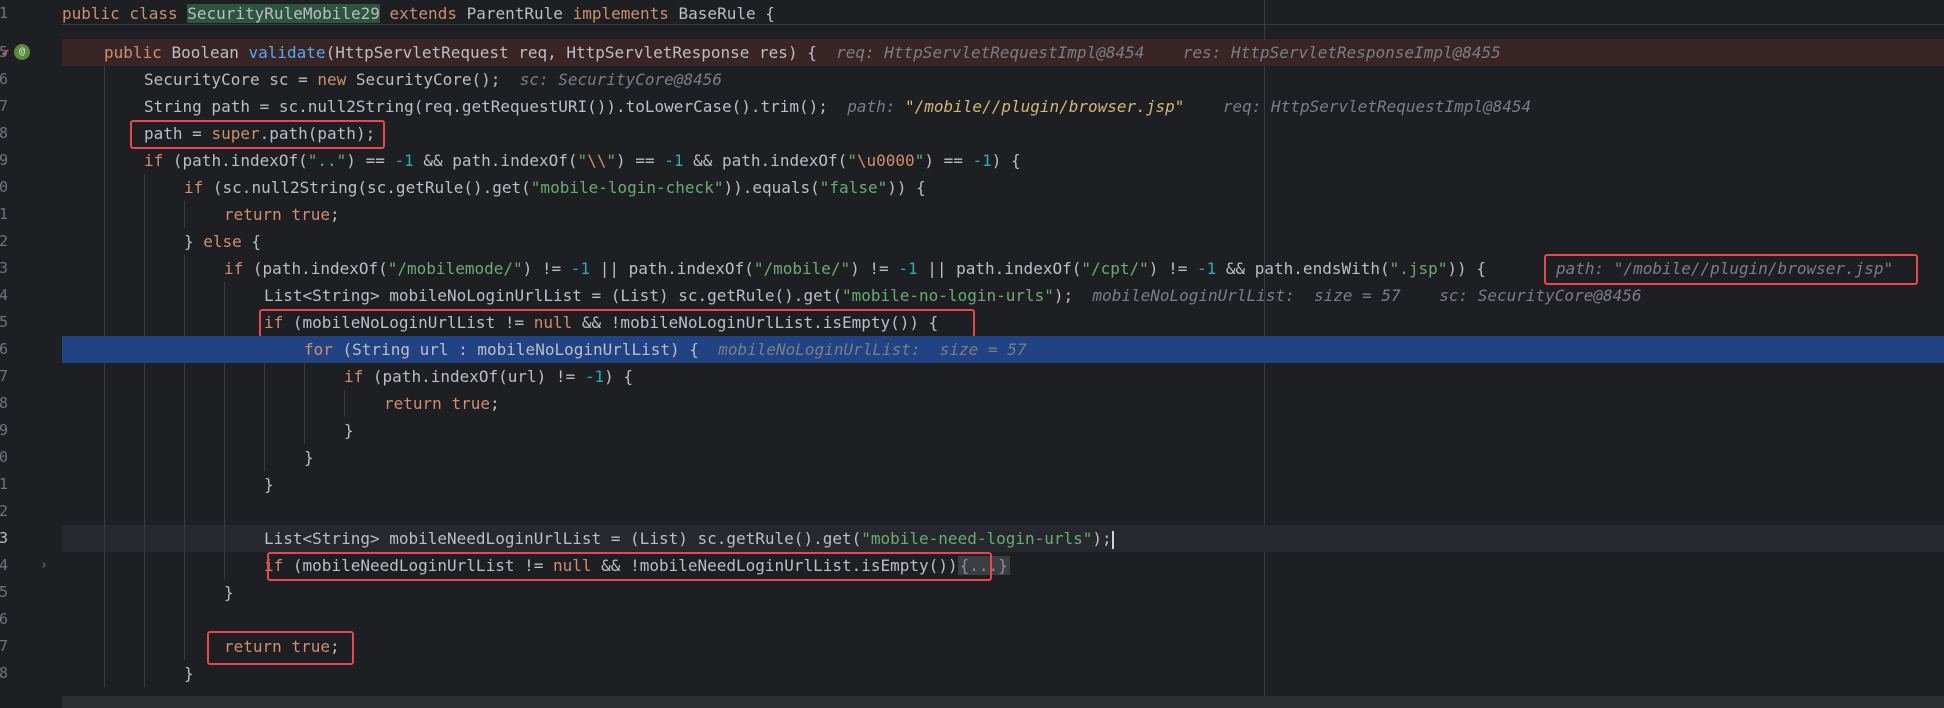 Image resolution: width=1944 pixels, height=708 pixels. What do you see at coordinates (990, 52) in the screenshot?
I see `inline-debug-hint: req: HttpServletRequestImpl@8454` at bounding box center [990, 52].